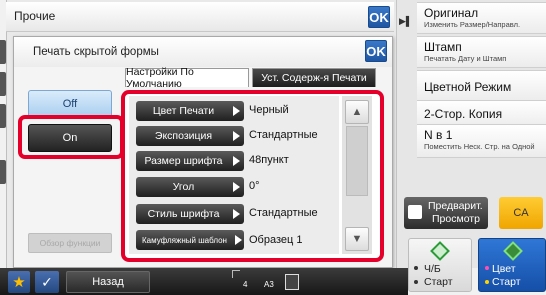 The width and height of the screenshot is (546, 295). What do you see at coordinates (314, 77) in the screenshot?
I see `tab-print-content-settings: Уст. Содерж-я Печати` at bounding box center [314, 77].